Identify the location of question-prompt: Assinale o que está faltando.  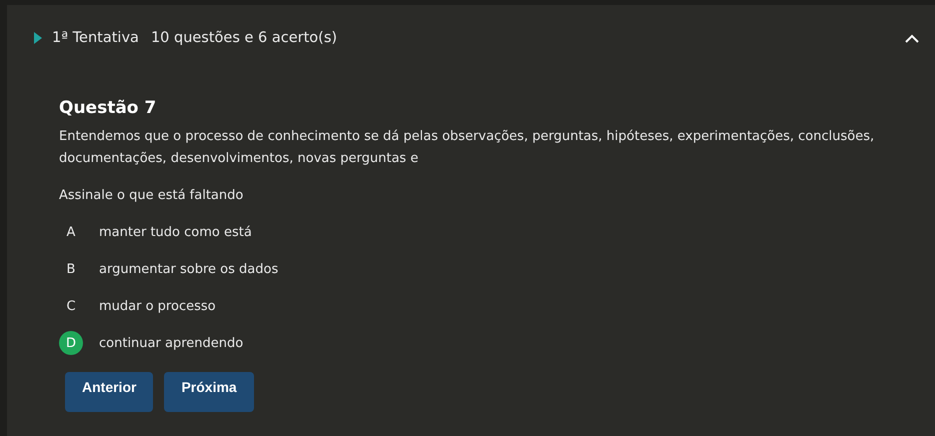
(151, 195).